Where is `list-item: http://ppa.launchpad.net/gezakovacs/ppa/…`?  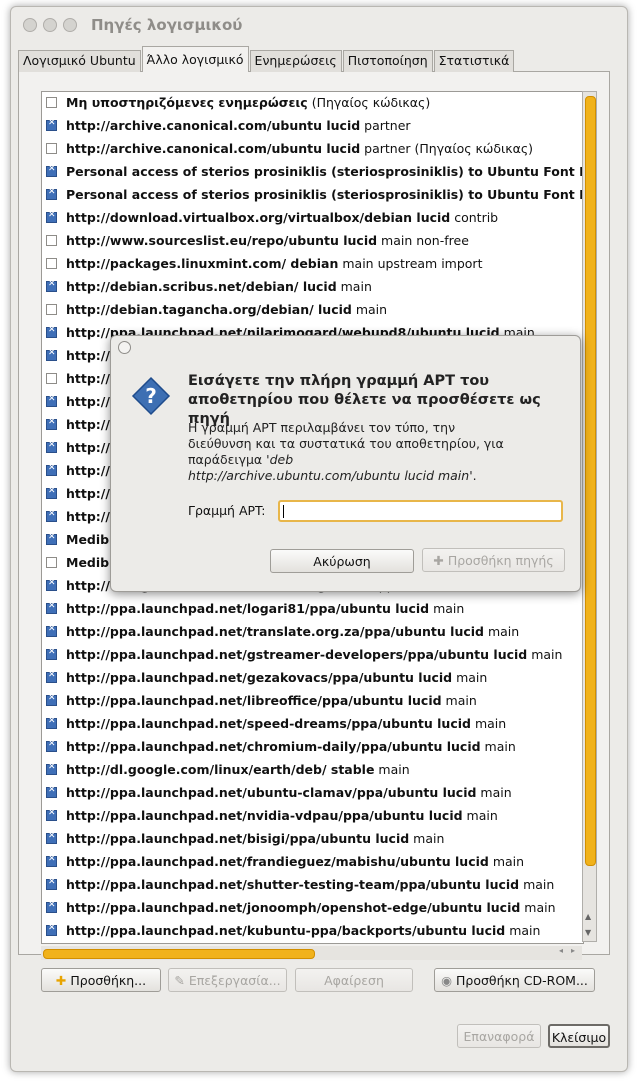 list-item: http://ppa.launchpad.net/gezakovacs/ppa/… is located at coordinates (312, 678).